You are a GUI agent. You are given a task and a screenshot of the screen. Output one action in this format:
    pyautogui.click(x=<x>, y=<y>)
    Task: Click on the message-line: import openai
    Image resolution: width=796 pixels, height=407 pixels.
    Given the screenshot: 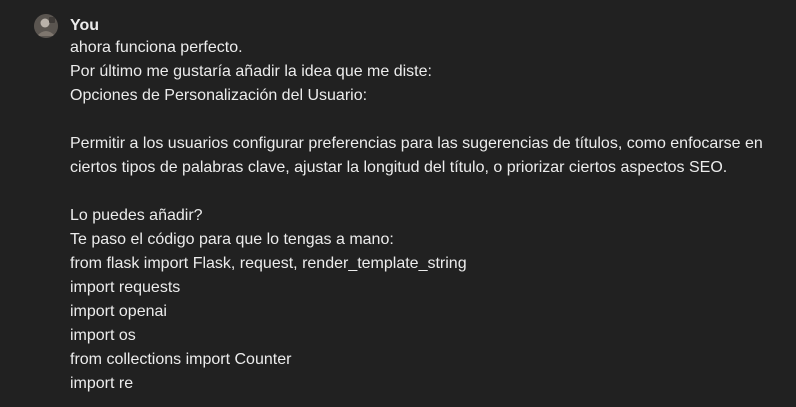 What is the action you would take?
    pyautogui.click(x=118, y=311)
    